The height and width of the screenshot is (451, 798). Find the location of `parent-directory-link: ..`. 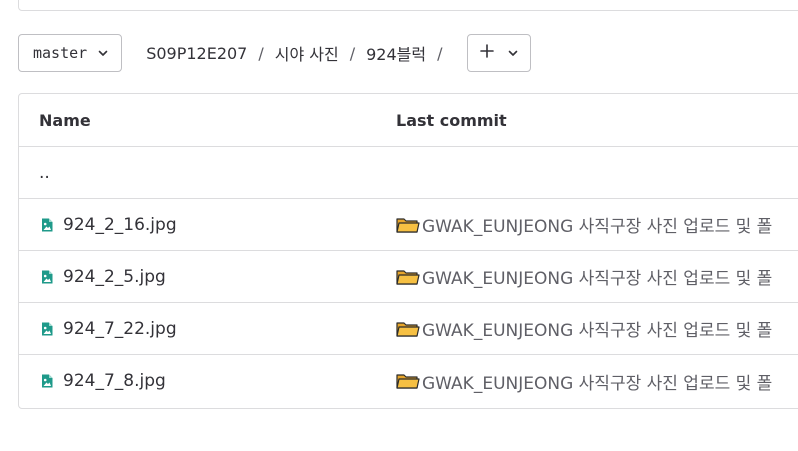

parent-directory-link: .. is located at coordinates (44, 173).